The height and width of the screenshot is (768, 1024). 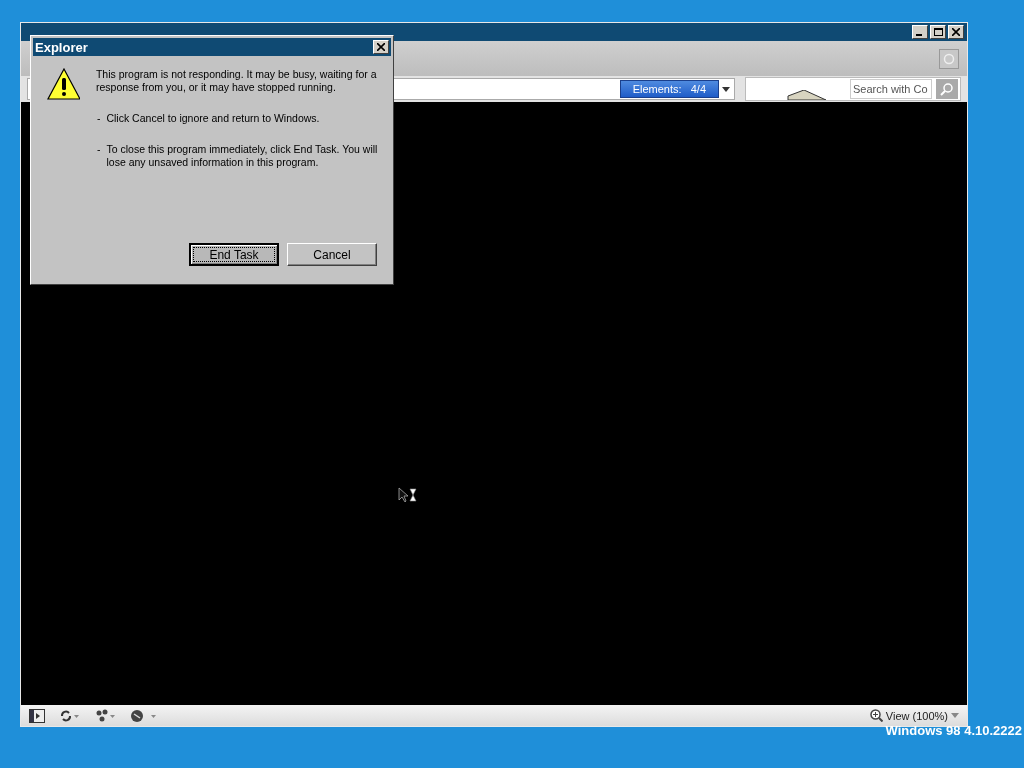 What do you see at coordinates (213, 118) in the screenshot?
I see `instruction-text: Click Cancel to ignore and return to Windows.` at bounding box center [213, 118].